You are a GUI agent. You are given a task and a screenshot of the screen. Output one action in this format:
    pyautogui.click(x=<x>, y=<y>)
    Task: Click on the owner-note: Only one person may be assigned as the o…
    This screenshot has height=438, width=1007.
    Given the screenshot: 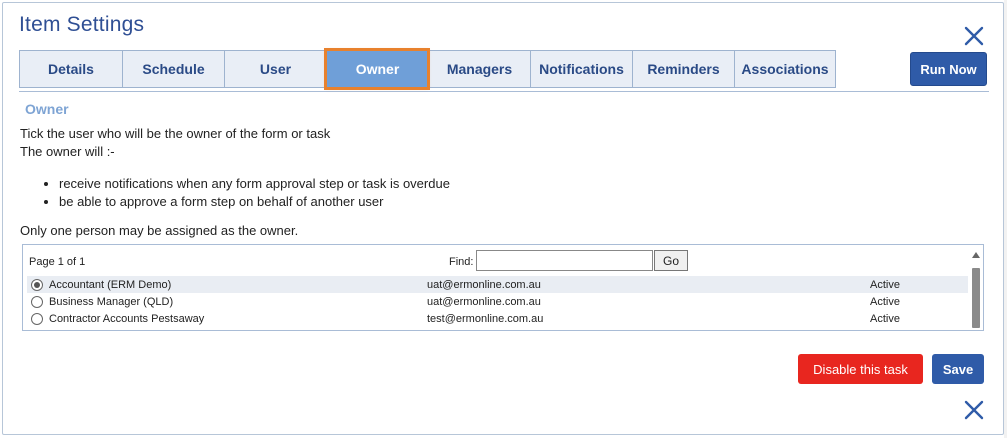 What is the action you would take?
    pyautogui.click(x=159, y=230)
    